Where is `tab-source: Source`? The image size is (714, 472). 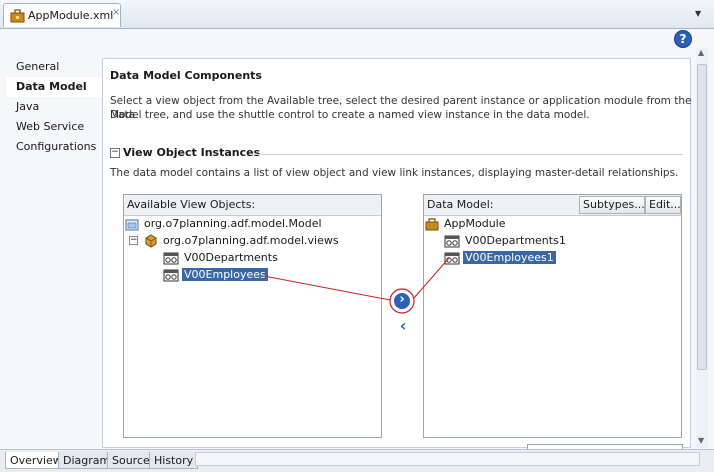
tab-source: Source is located at coordinates (131, 460).